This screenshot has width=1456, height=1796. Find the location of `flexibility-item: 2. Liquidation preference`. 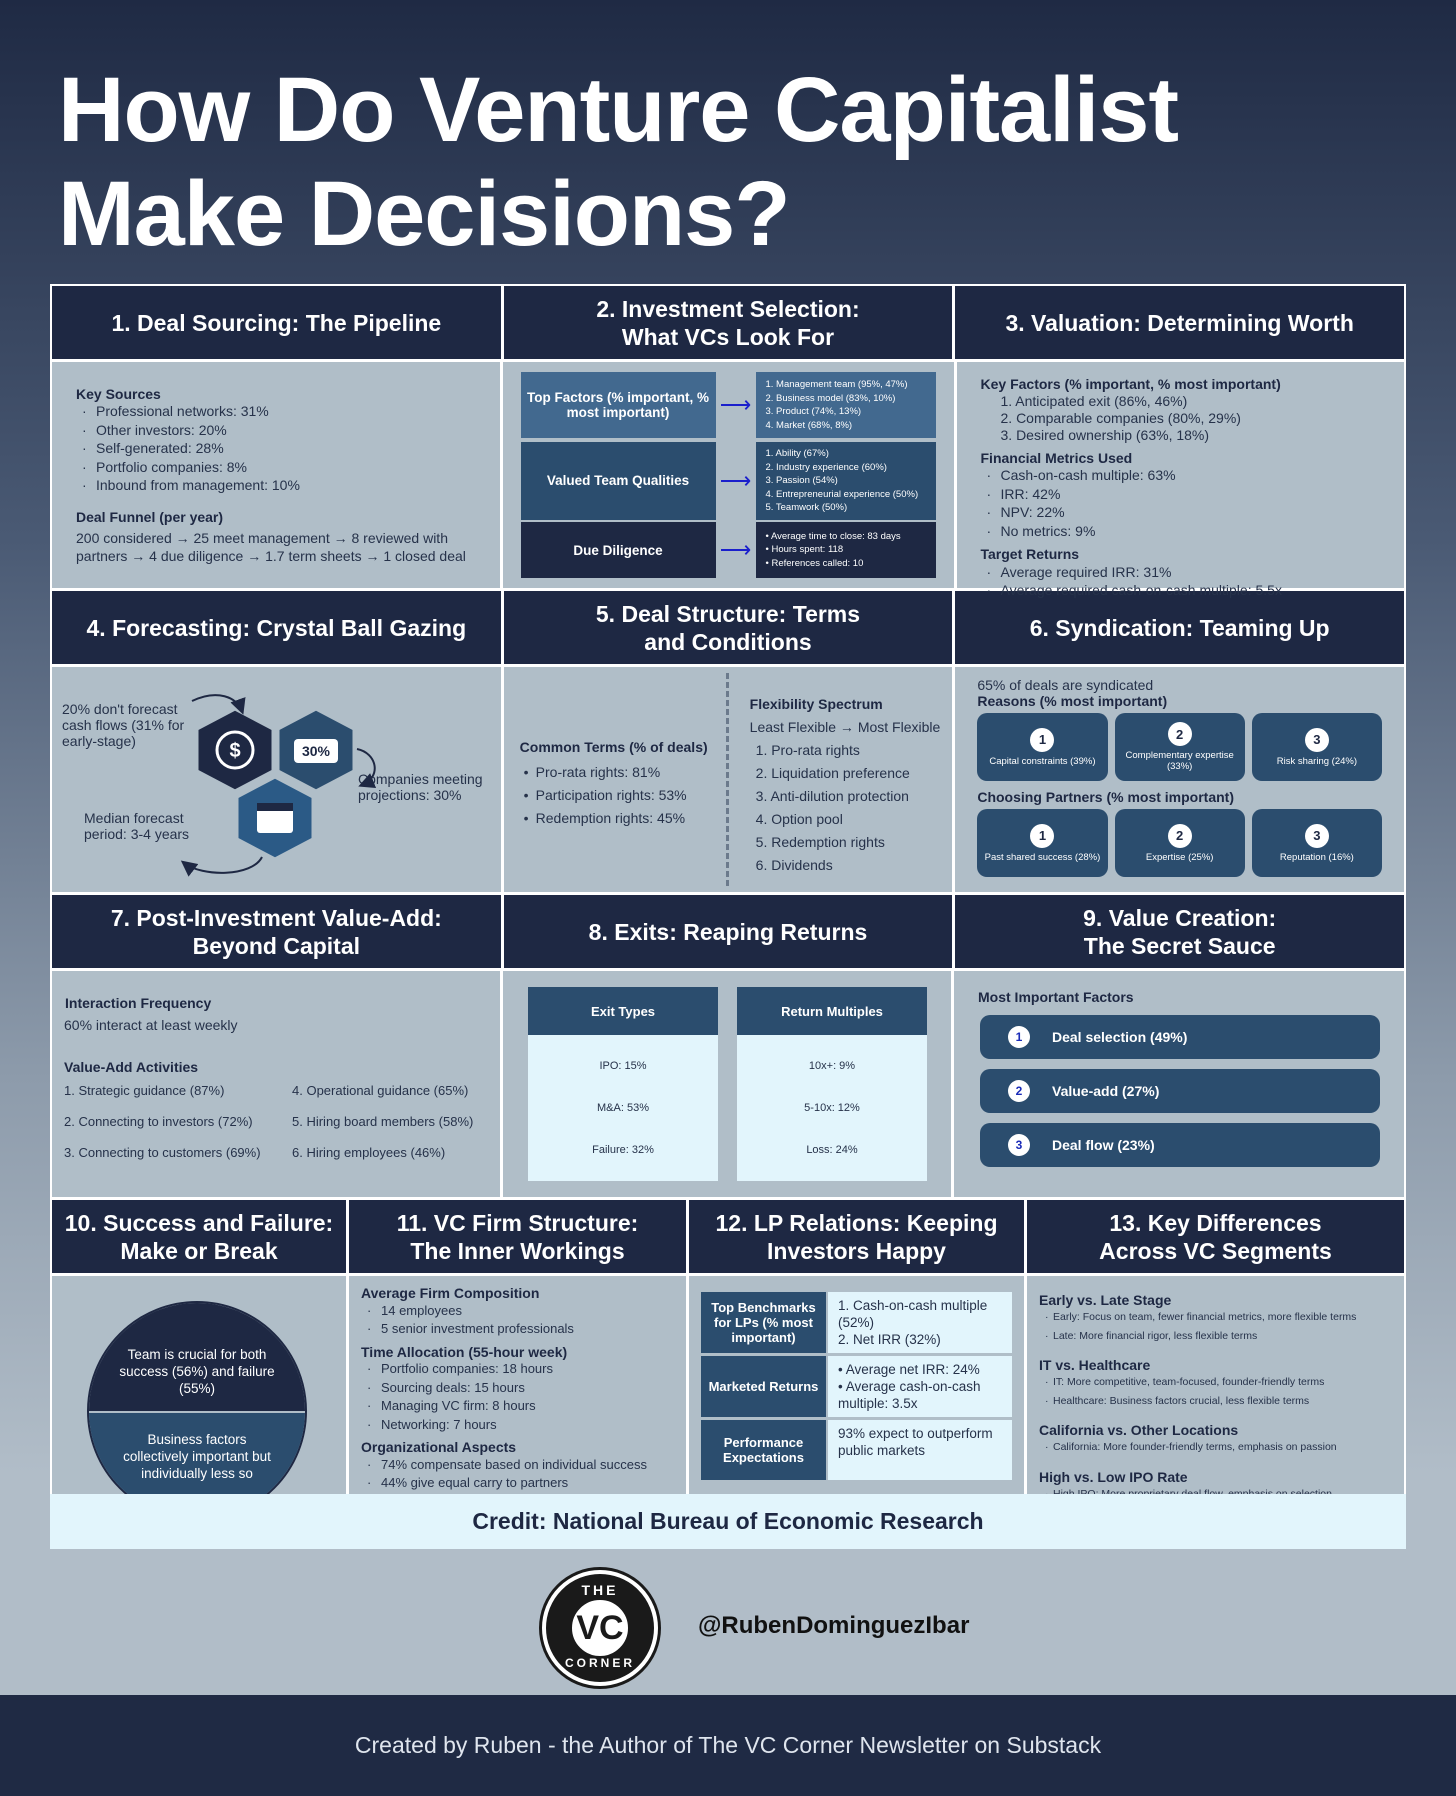

flexibility-item: 2. Liquidation preference is located at coordinates (832, 773).